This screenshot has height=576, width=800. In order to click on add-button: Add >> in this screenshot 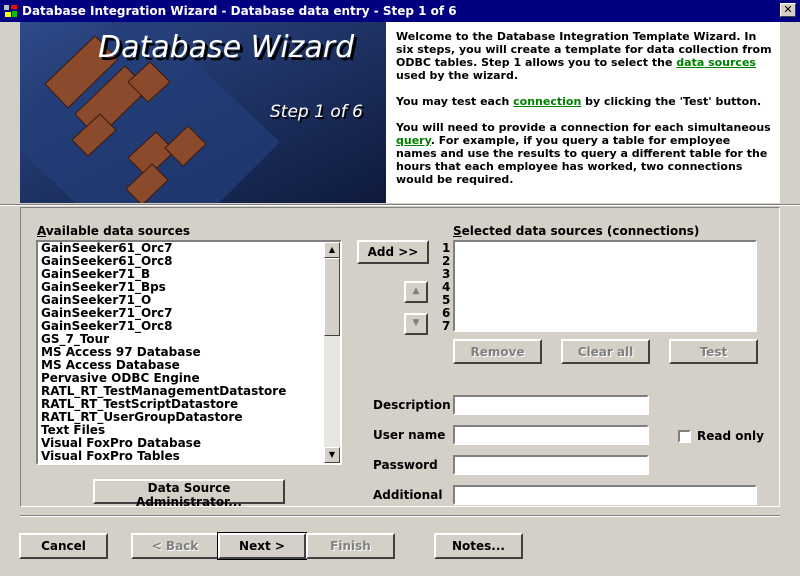, I will do `click(393, 252)`.